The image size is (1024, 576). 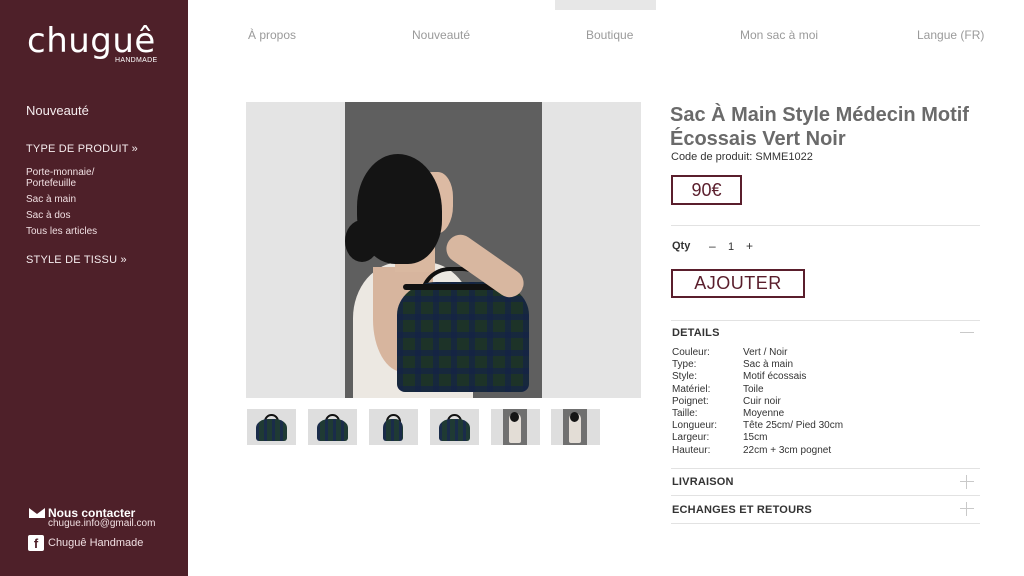 I want to click on brand-name: chuguê, so click(x=91, y=41).